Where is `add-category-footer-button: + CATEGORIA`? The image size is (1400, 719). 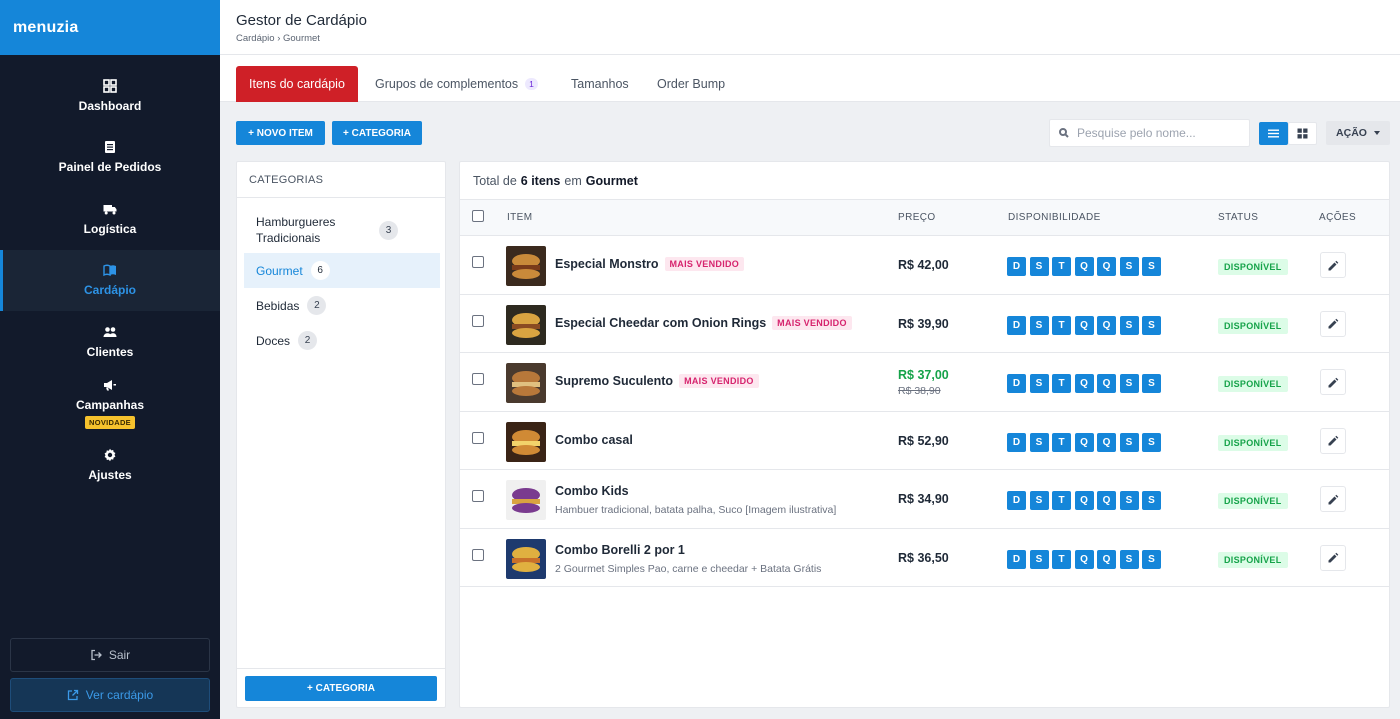 add-category-footer-button: + CATEGORIA is located at coordinates (341, 688).